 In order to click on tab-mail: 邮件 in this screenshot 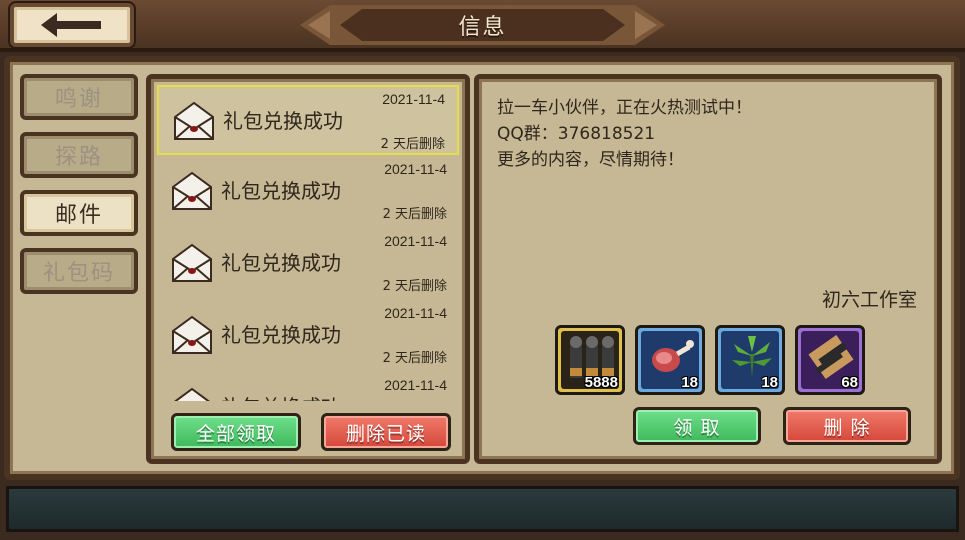, I will do `click(79, 213)`.